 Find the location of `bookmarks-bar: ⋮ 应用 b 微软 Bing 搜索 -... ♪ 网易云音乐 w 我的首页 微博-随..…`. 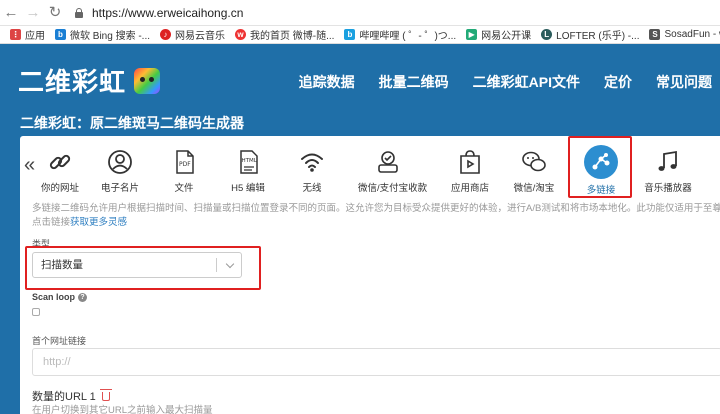

bookmarks-bar: ⋮ 应用 b 微软 Bing 搜索 -... ♪ 网易云音乐 w 我的首页 微博-随..… is located at coordinates (360, 35).